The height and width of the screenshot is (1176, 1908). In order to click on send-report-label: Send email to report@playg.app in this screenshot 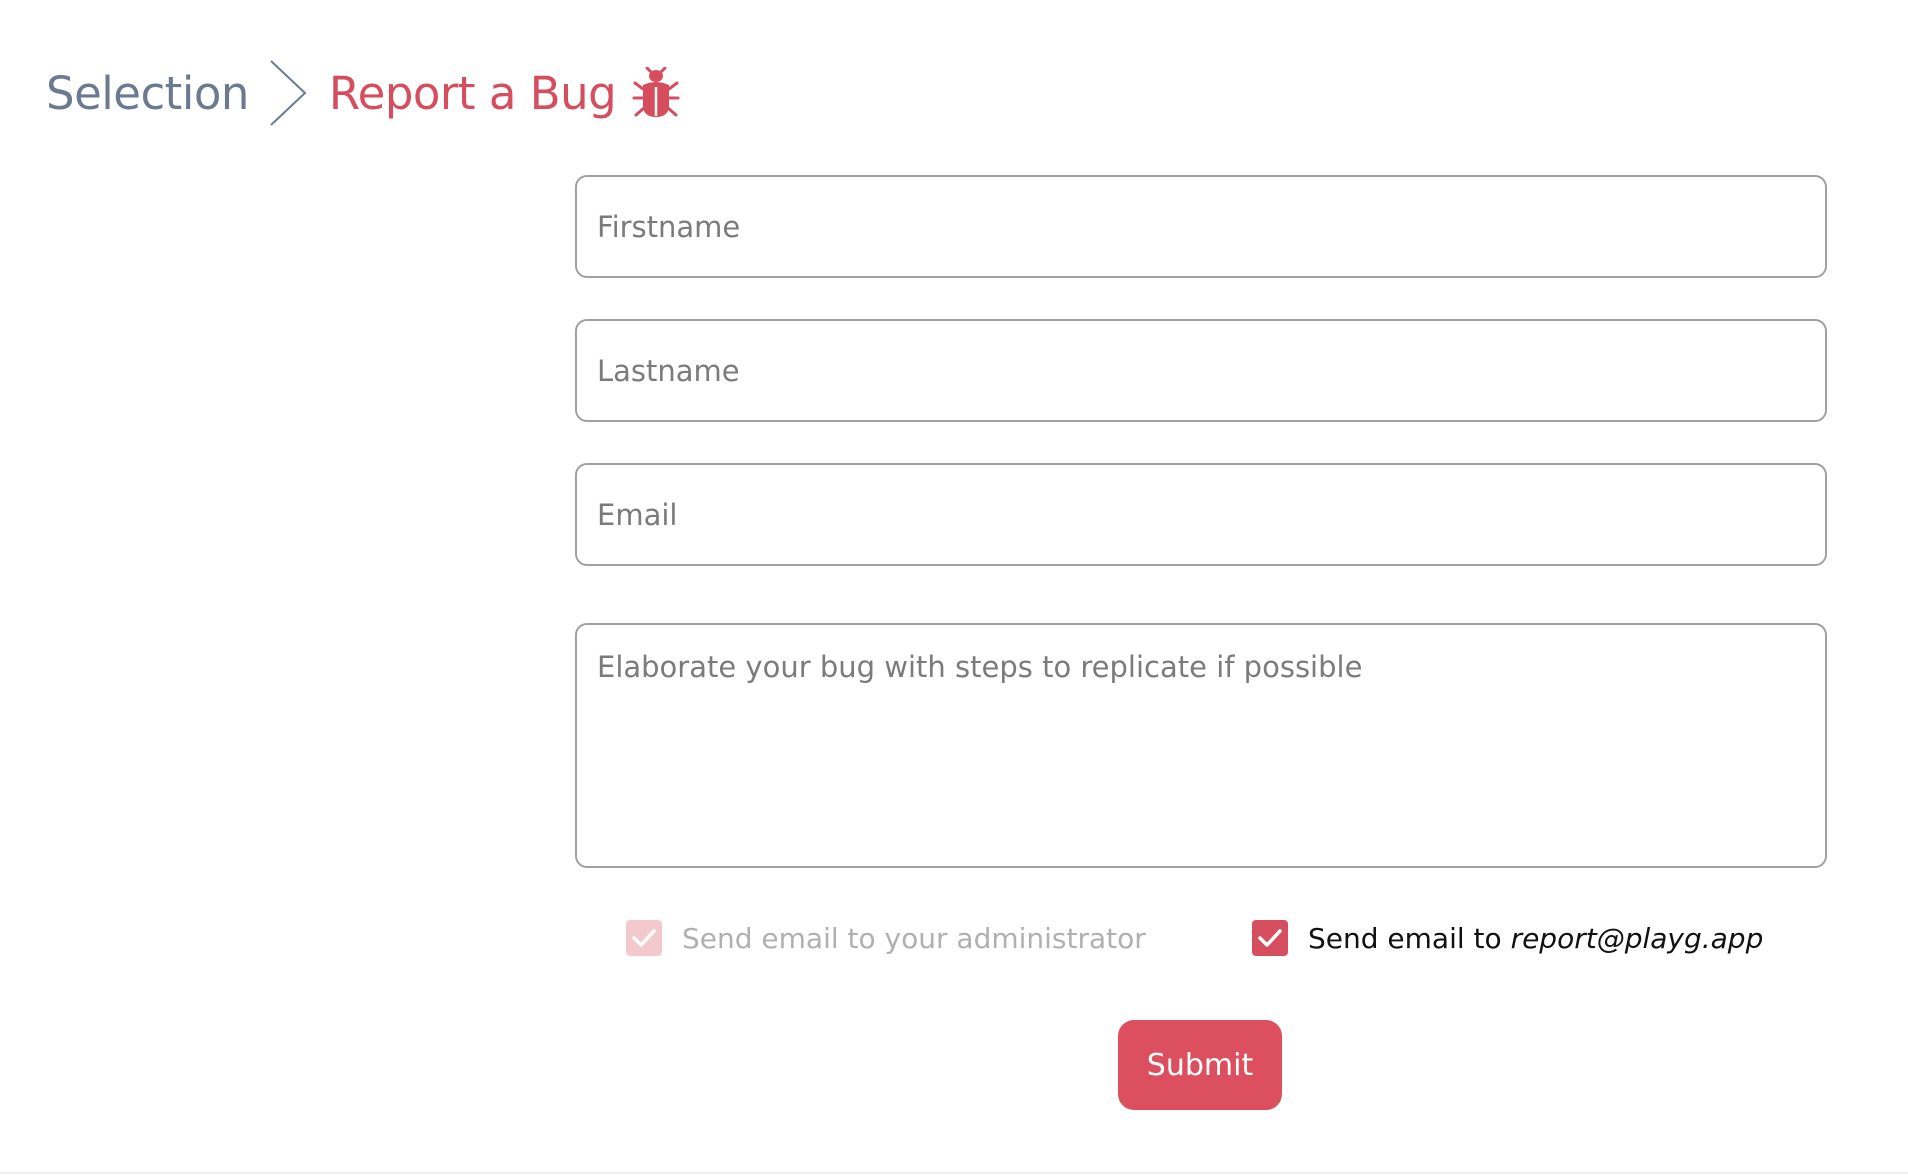, I will do `click(1535, 938)`.